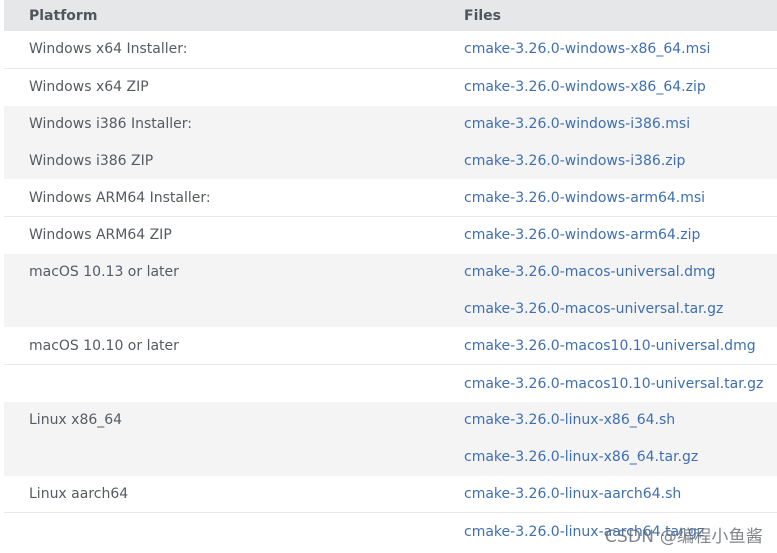  Describe the element at coordinates (79, 493) in the screenshot. I see `platform-cell: Linux aarch64` at that location.